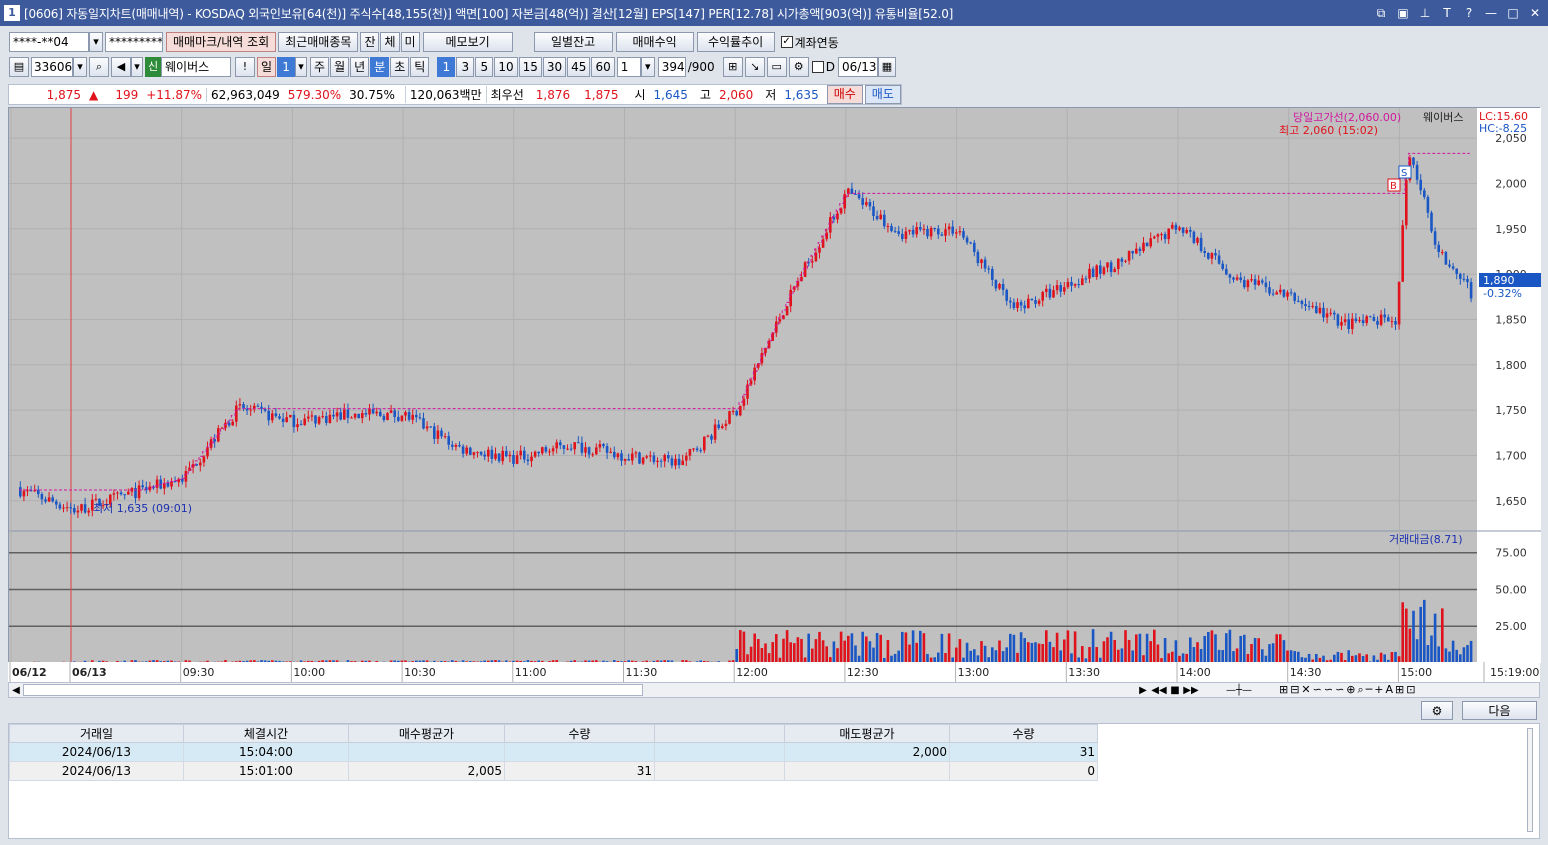  Describe the element at coordinates (1404, 173) in the screenshot. I see `sell-mark: S` at that location.